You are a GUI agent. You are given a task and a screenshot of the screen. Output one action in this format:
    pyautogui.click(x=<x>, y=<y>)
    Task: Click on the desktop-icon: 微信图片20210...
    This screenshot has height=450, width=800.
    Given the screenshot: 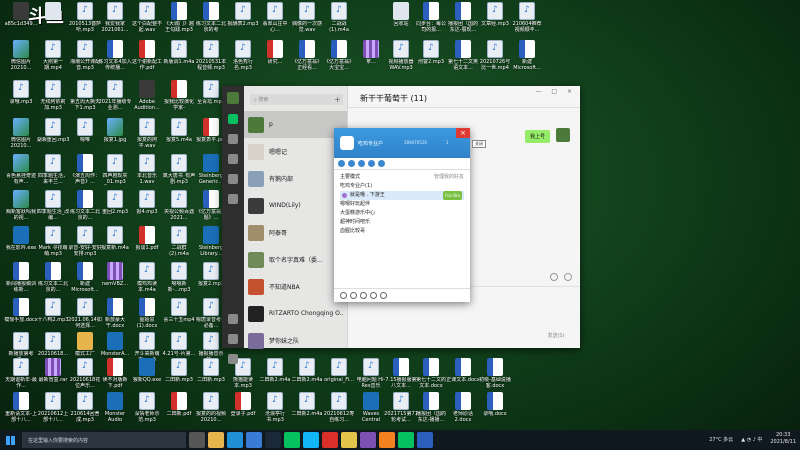 What is the action you would take?
    pyautogui.click(x=21, y=58)
    